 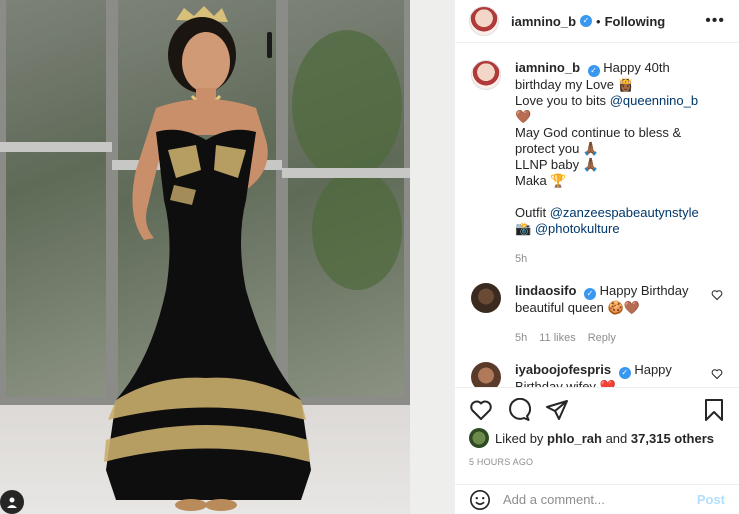 I want to click on camera-emoji: 📸, so click(x=523, y=228).